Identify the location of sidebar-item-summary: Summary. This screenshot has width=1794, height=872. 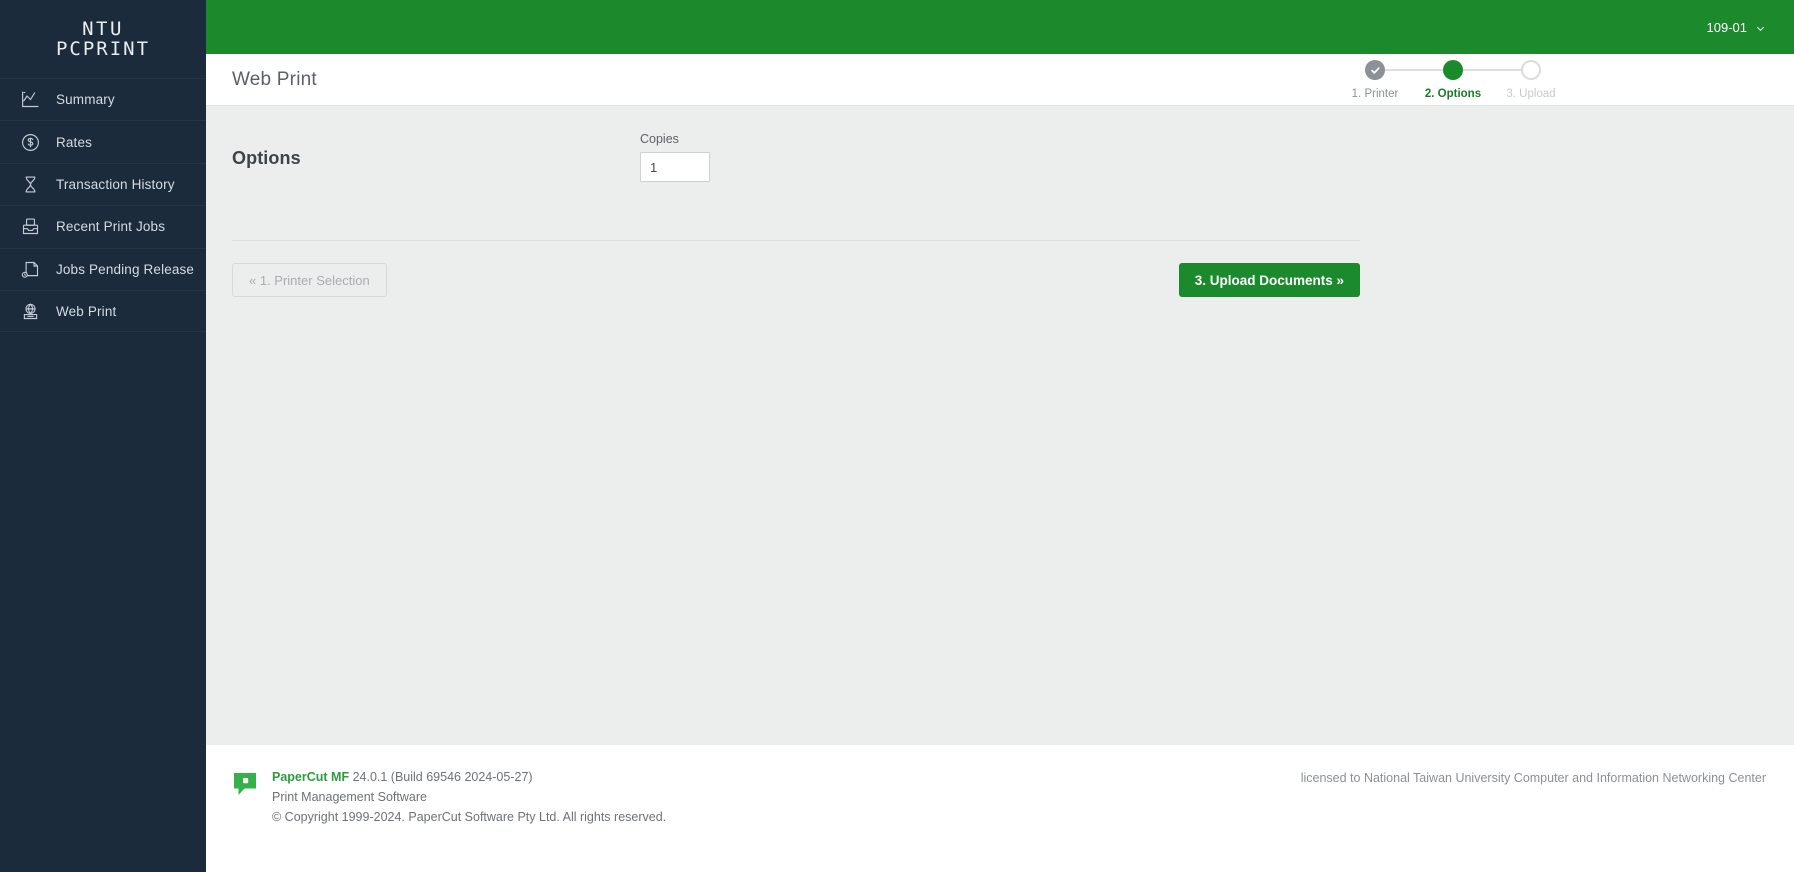
(103, 99).